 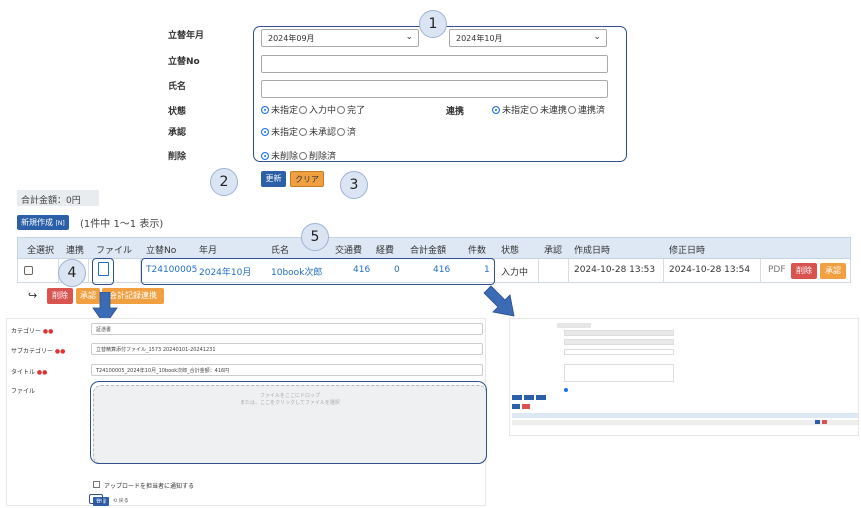 I want to click on subcategory-label: サブカテゴリー ●●, so click(x=38, y=351).